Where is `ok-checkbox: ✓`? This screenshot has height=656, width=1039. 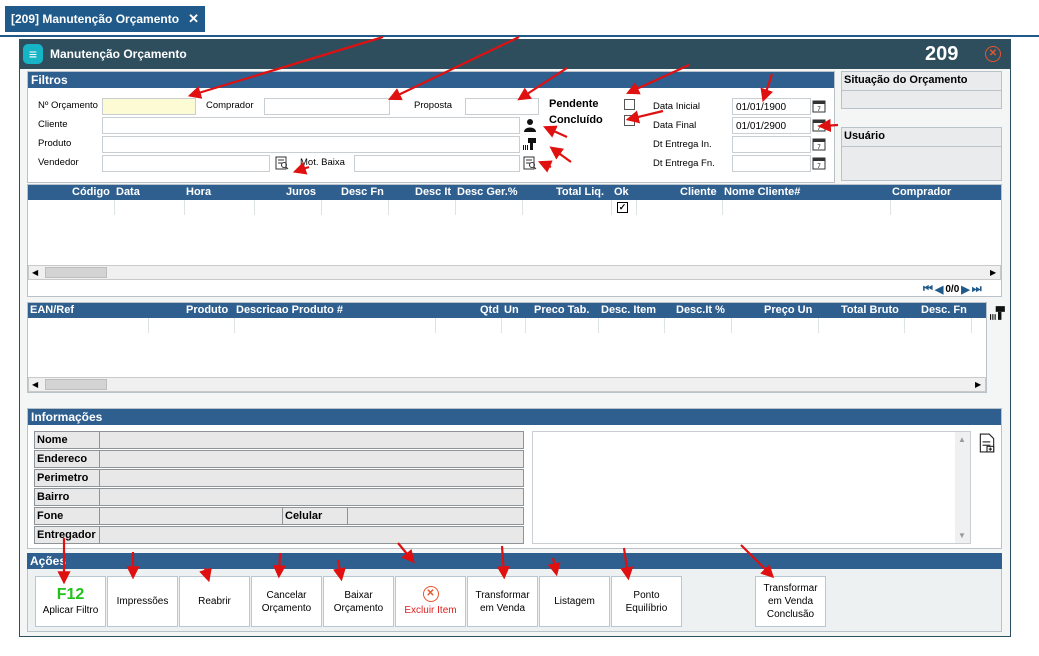
ok-checkbox: ✓ is located at coordinates (622, 207).